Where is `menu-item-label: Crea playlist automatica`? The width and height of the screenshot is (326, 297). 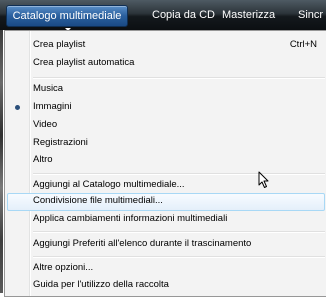 menu-item-label: Crea playlist automatica is located at coordinates (84, 62).